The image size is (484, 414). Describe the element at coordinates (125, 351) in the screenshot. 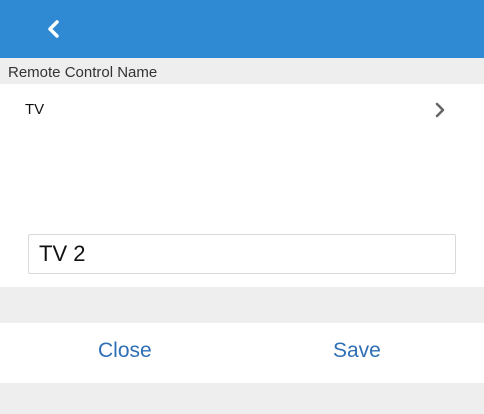

I see `close-button: Close` at that location.